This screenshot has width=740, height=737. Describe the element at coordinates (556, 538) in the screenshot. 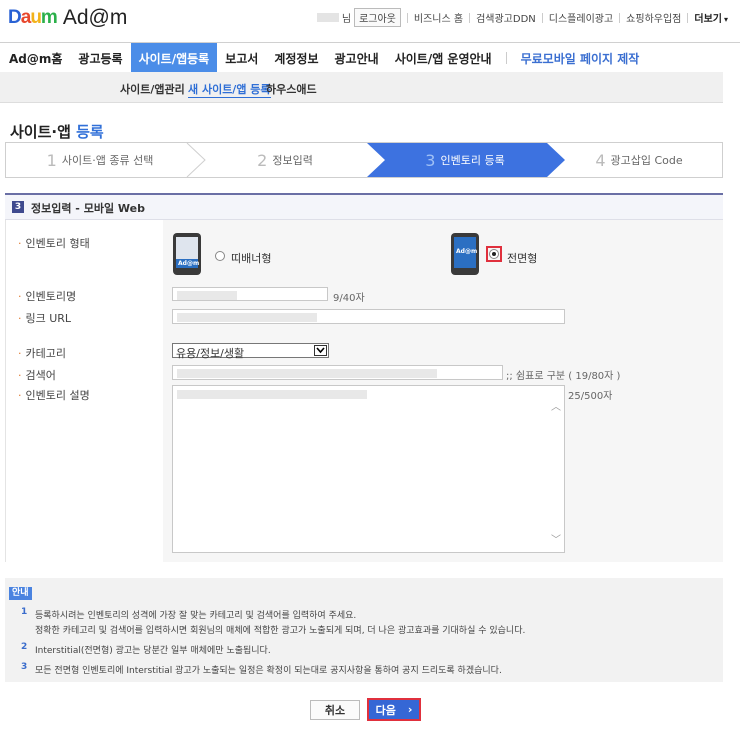

I see `scroll-down-icon: ﹀` at that location.